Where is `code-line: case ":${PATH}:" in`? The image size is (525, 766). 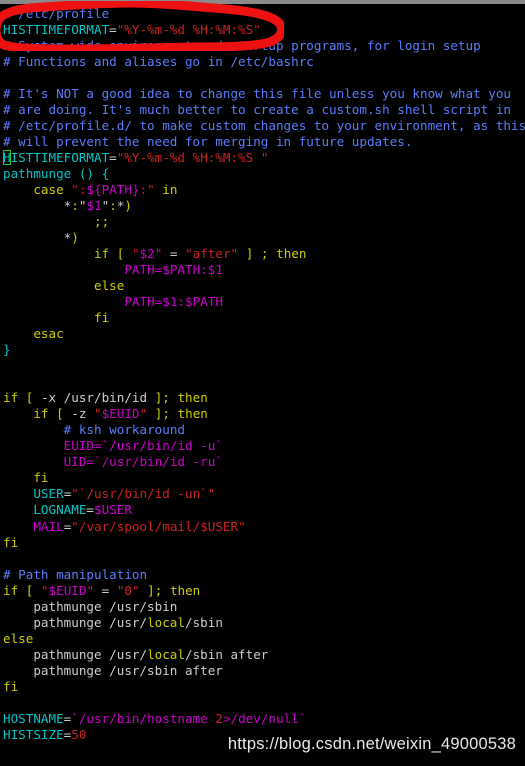
code-line: case ":${PATH}:" in is located at coordinates (264, 190).